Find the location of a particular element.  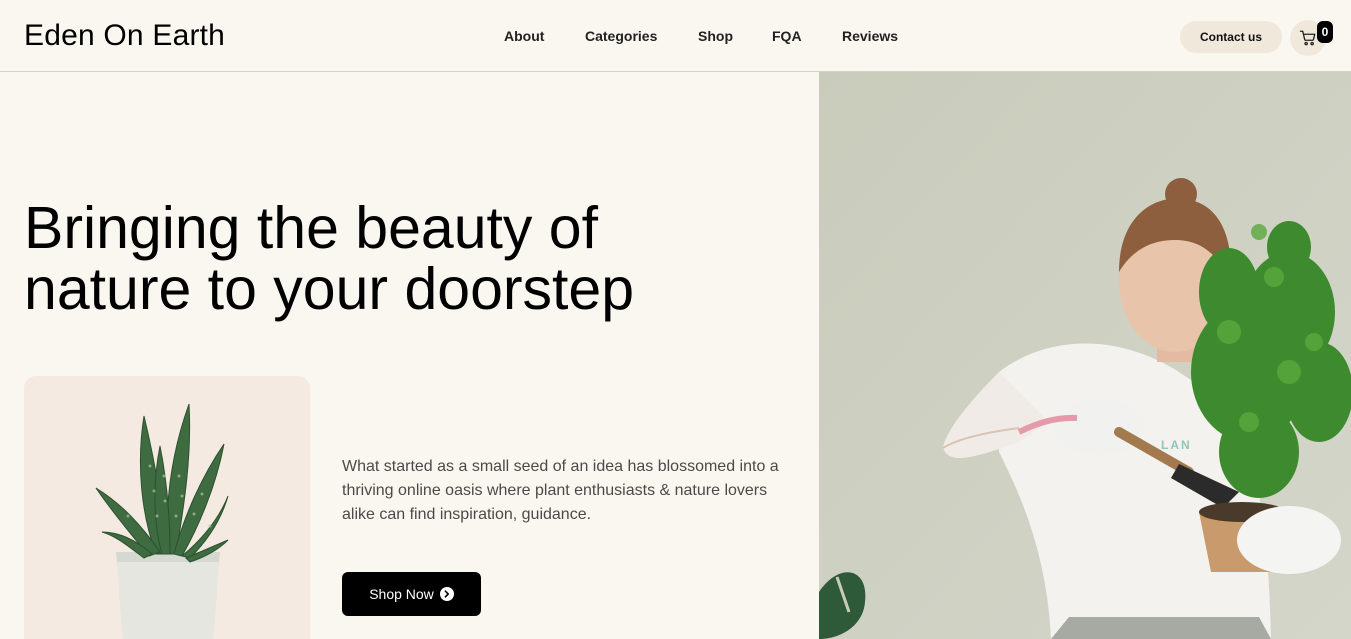

nav-item-fqa: FQA is located at coordinates (787, 36).